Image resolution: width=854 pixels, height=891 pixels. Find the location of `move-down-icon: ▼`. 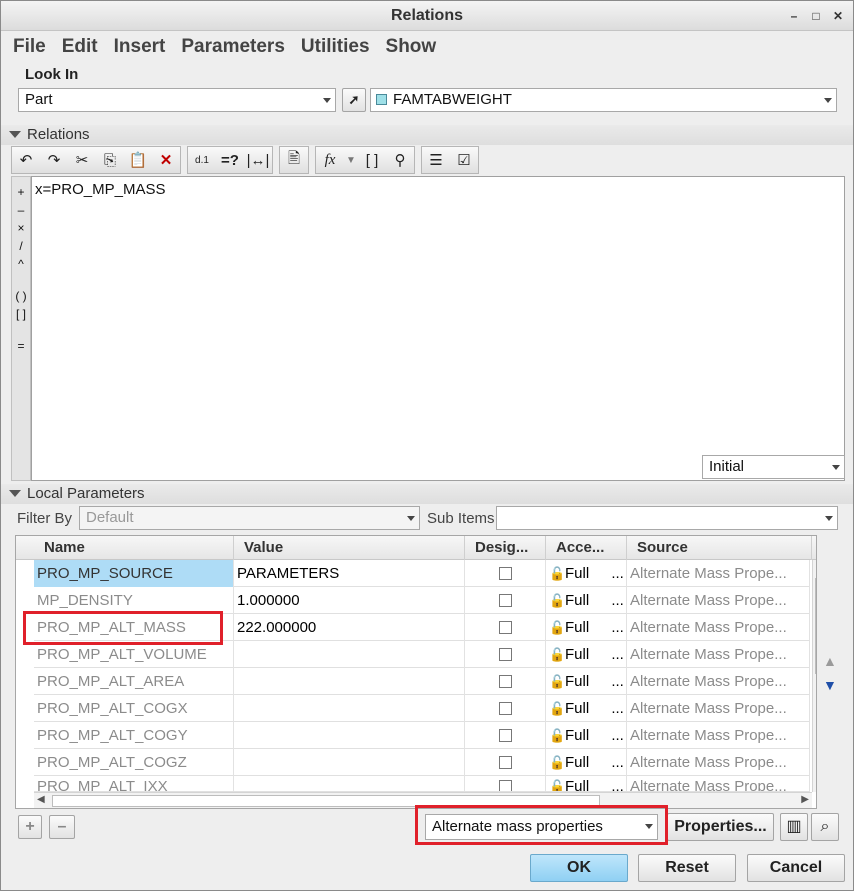

move-down-icon: ▼ is located at coordinates (830, 685).